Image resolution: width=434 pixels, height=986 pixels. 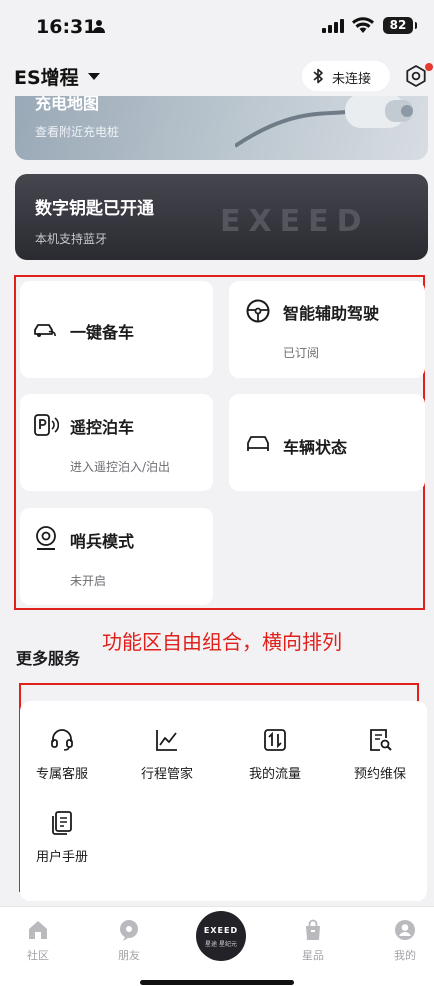 I want to click on sentry-mode-status: 未开启, so click(x=88, y=581).